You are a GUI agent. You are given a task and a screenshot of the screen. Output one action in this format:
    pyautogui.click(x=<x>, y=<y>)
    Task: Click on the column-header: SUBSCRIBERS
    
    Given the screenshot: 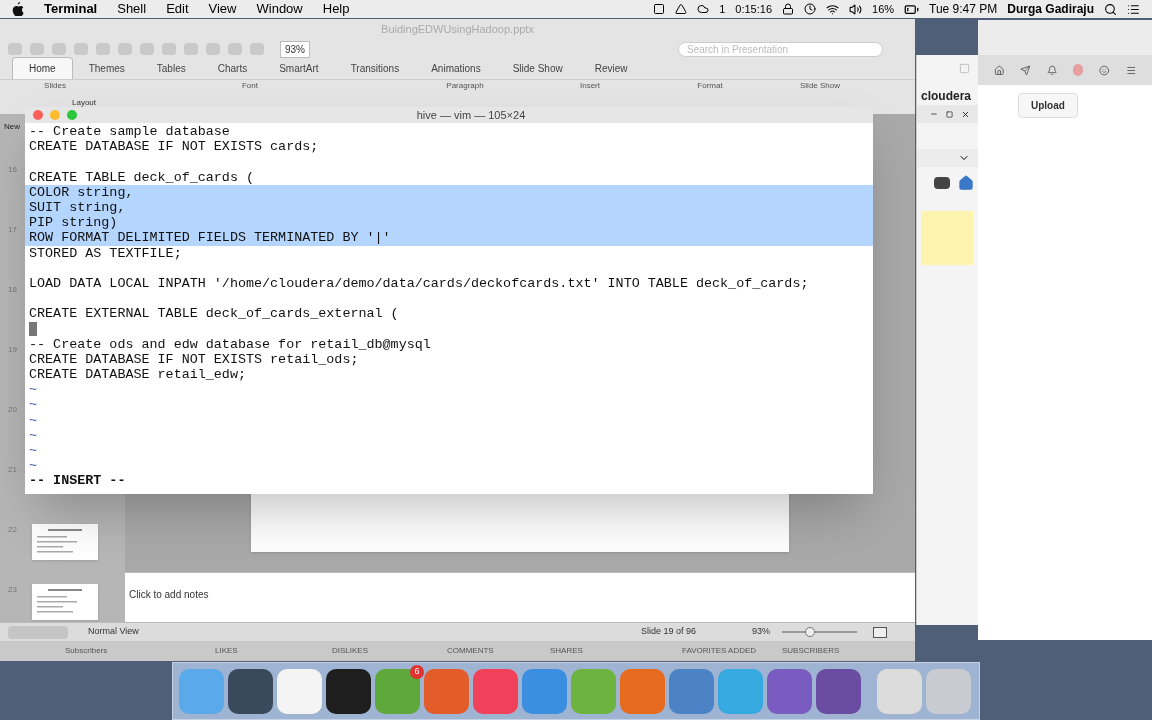 What is the action you would take?
    pyautogui.click(x=811, y=651)
    